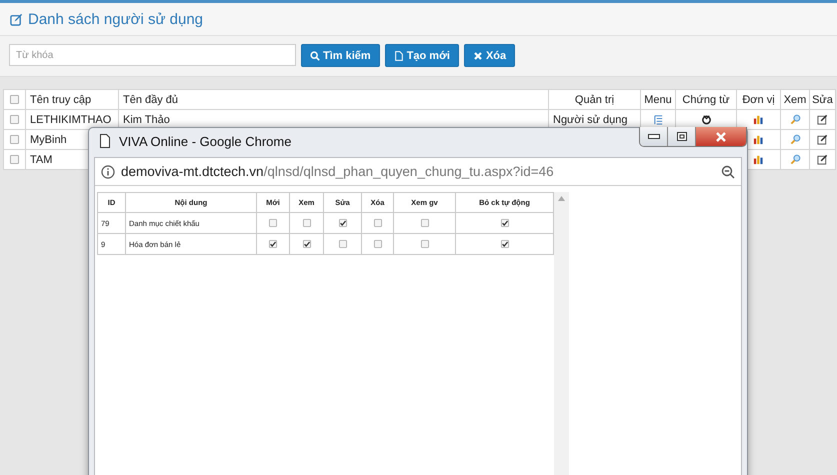  What do you see at coordinates (41, 160) in the screenshot?
I see `table-cell: TAM` at bounding box center [41, 160].